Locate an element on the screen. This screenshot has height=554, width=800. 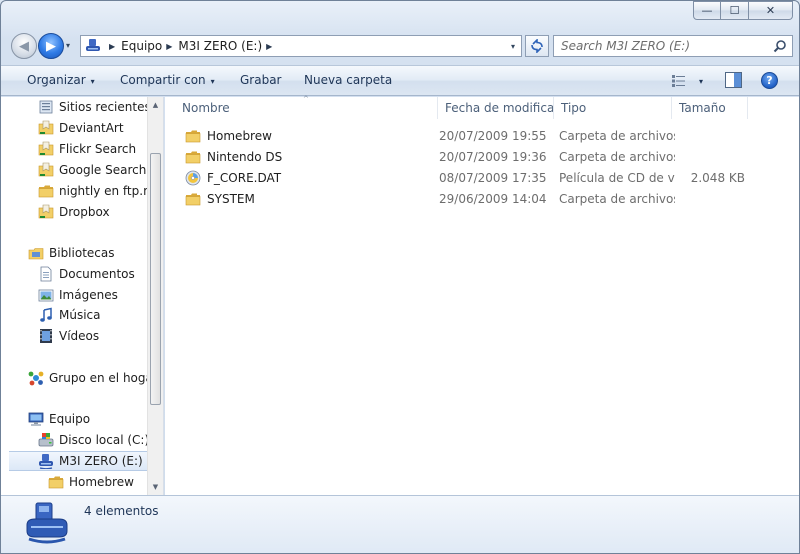
pictures-icon is located at coordinates (46, 295).